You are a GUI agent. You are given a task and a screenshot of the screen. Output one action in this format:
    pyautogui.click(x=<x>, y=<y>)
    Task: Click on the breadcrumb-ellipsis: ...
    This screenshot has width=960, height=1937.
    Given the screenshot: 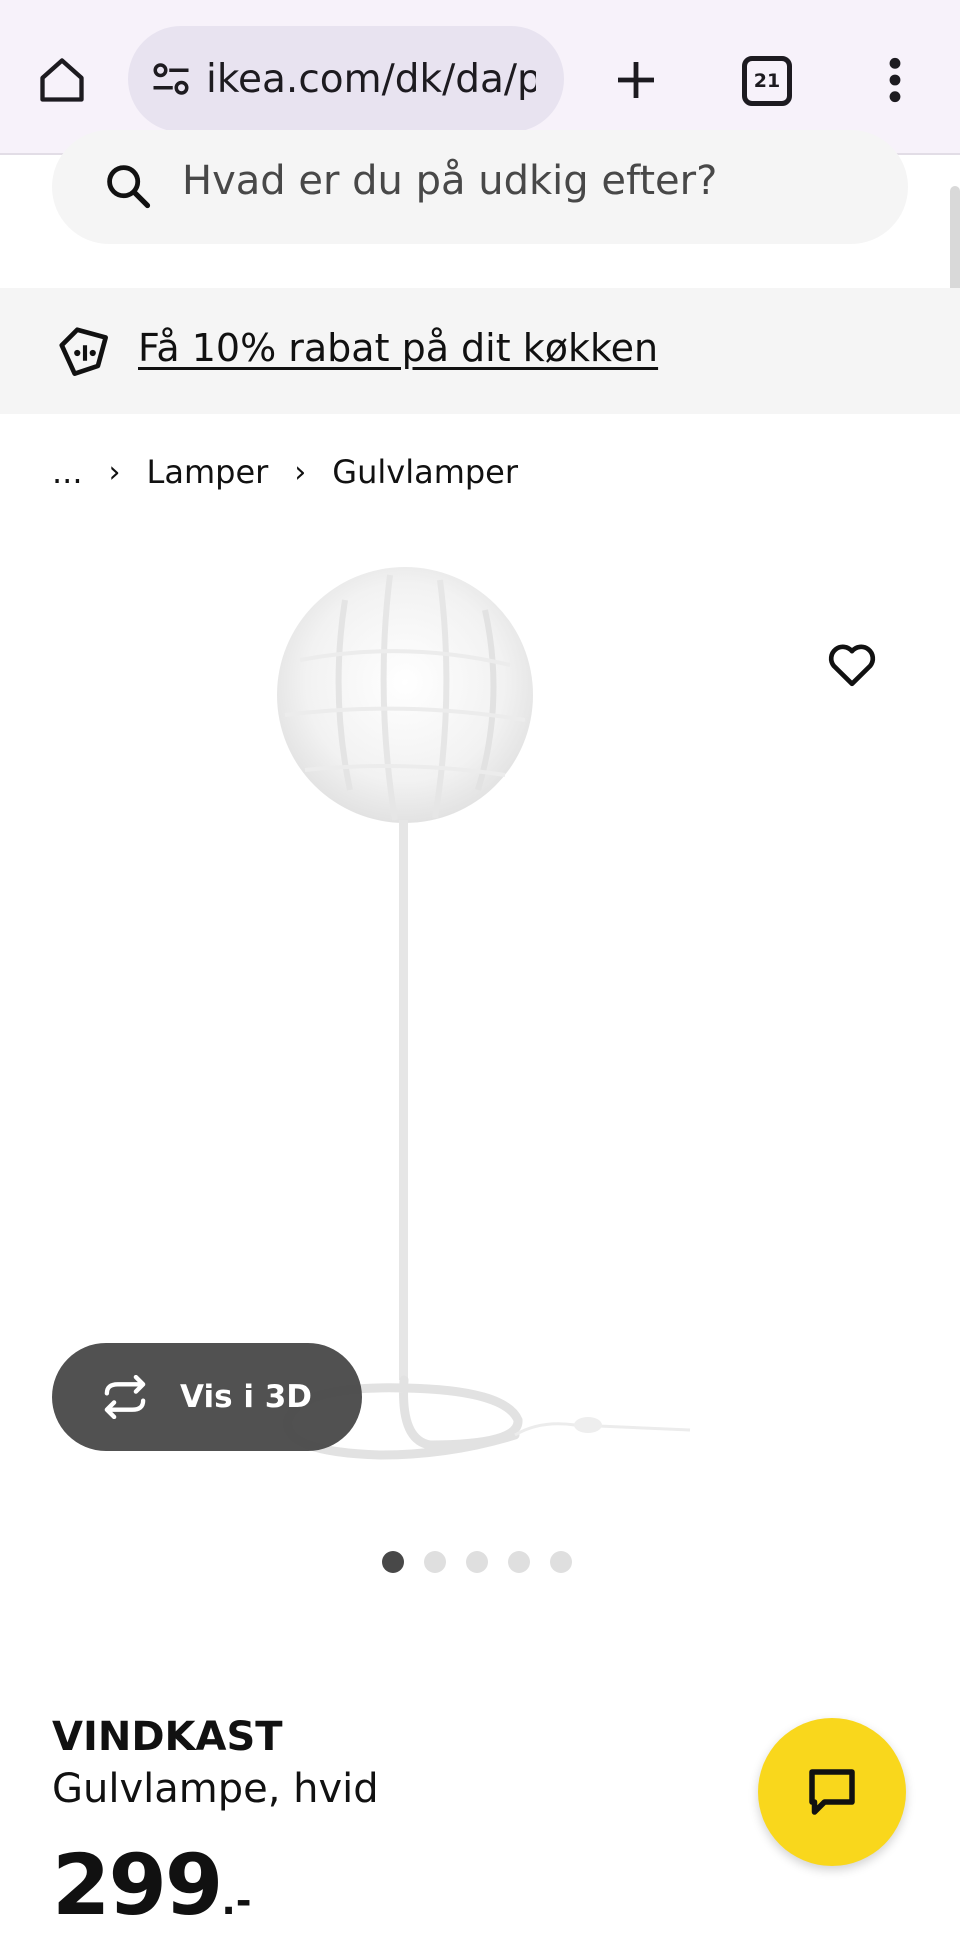 What is the action you would take?
    pyautogui.click(x=67, y=472)
    